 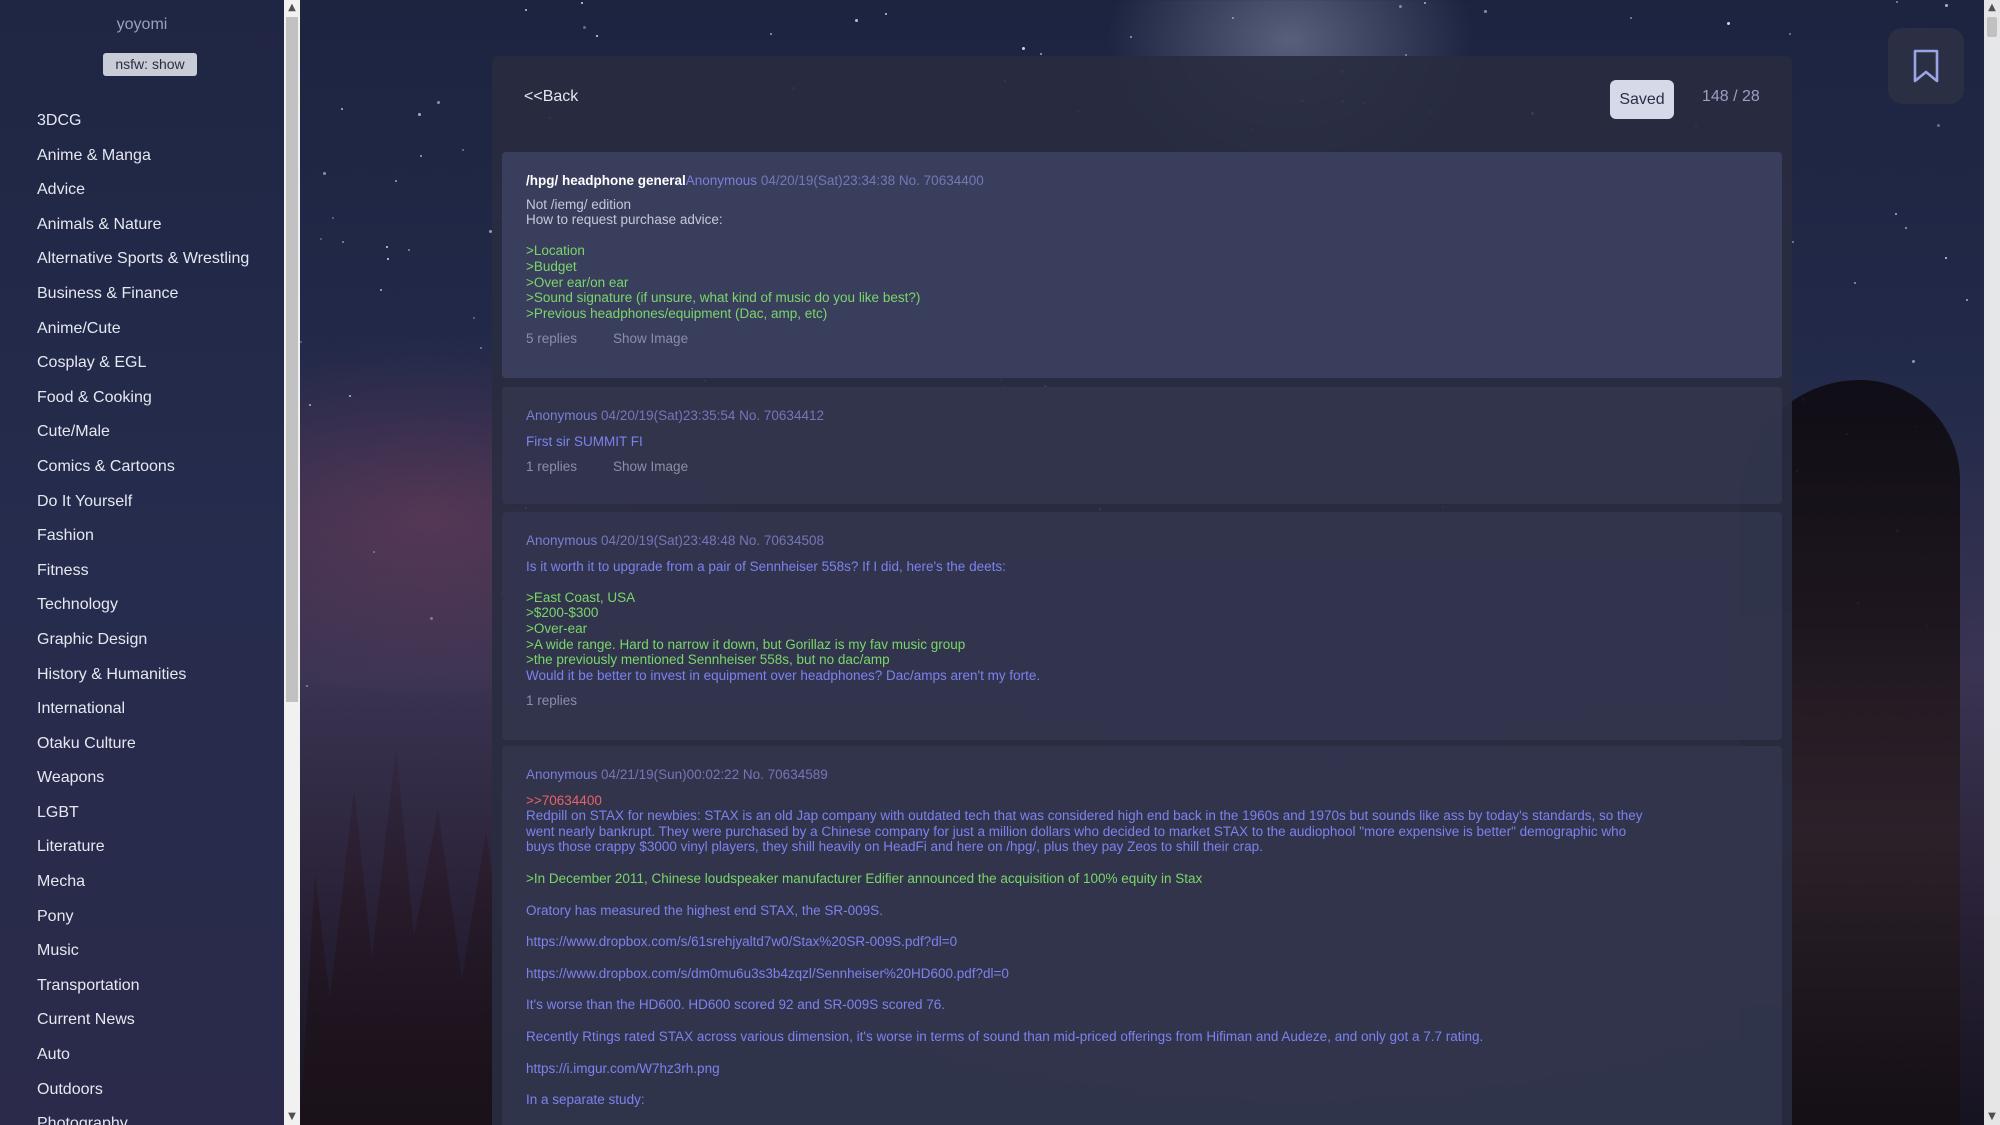 What do you see at coordinates (143, 888) in the screenshot?
I see `sidebar-category-item: Mecha` at bounding box center [143, 888].